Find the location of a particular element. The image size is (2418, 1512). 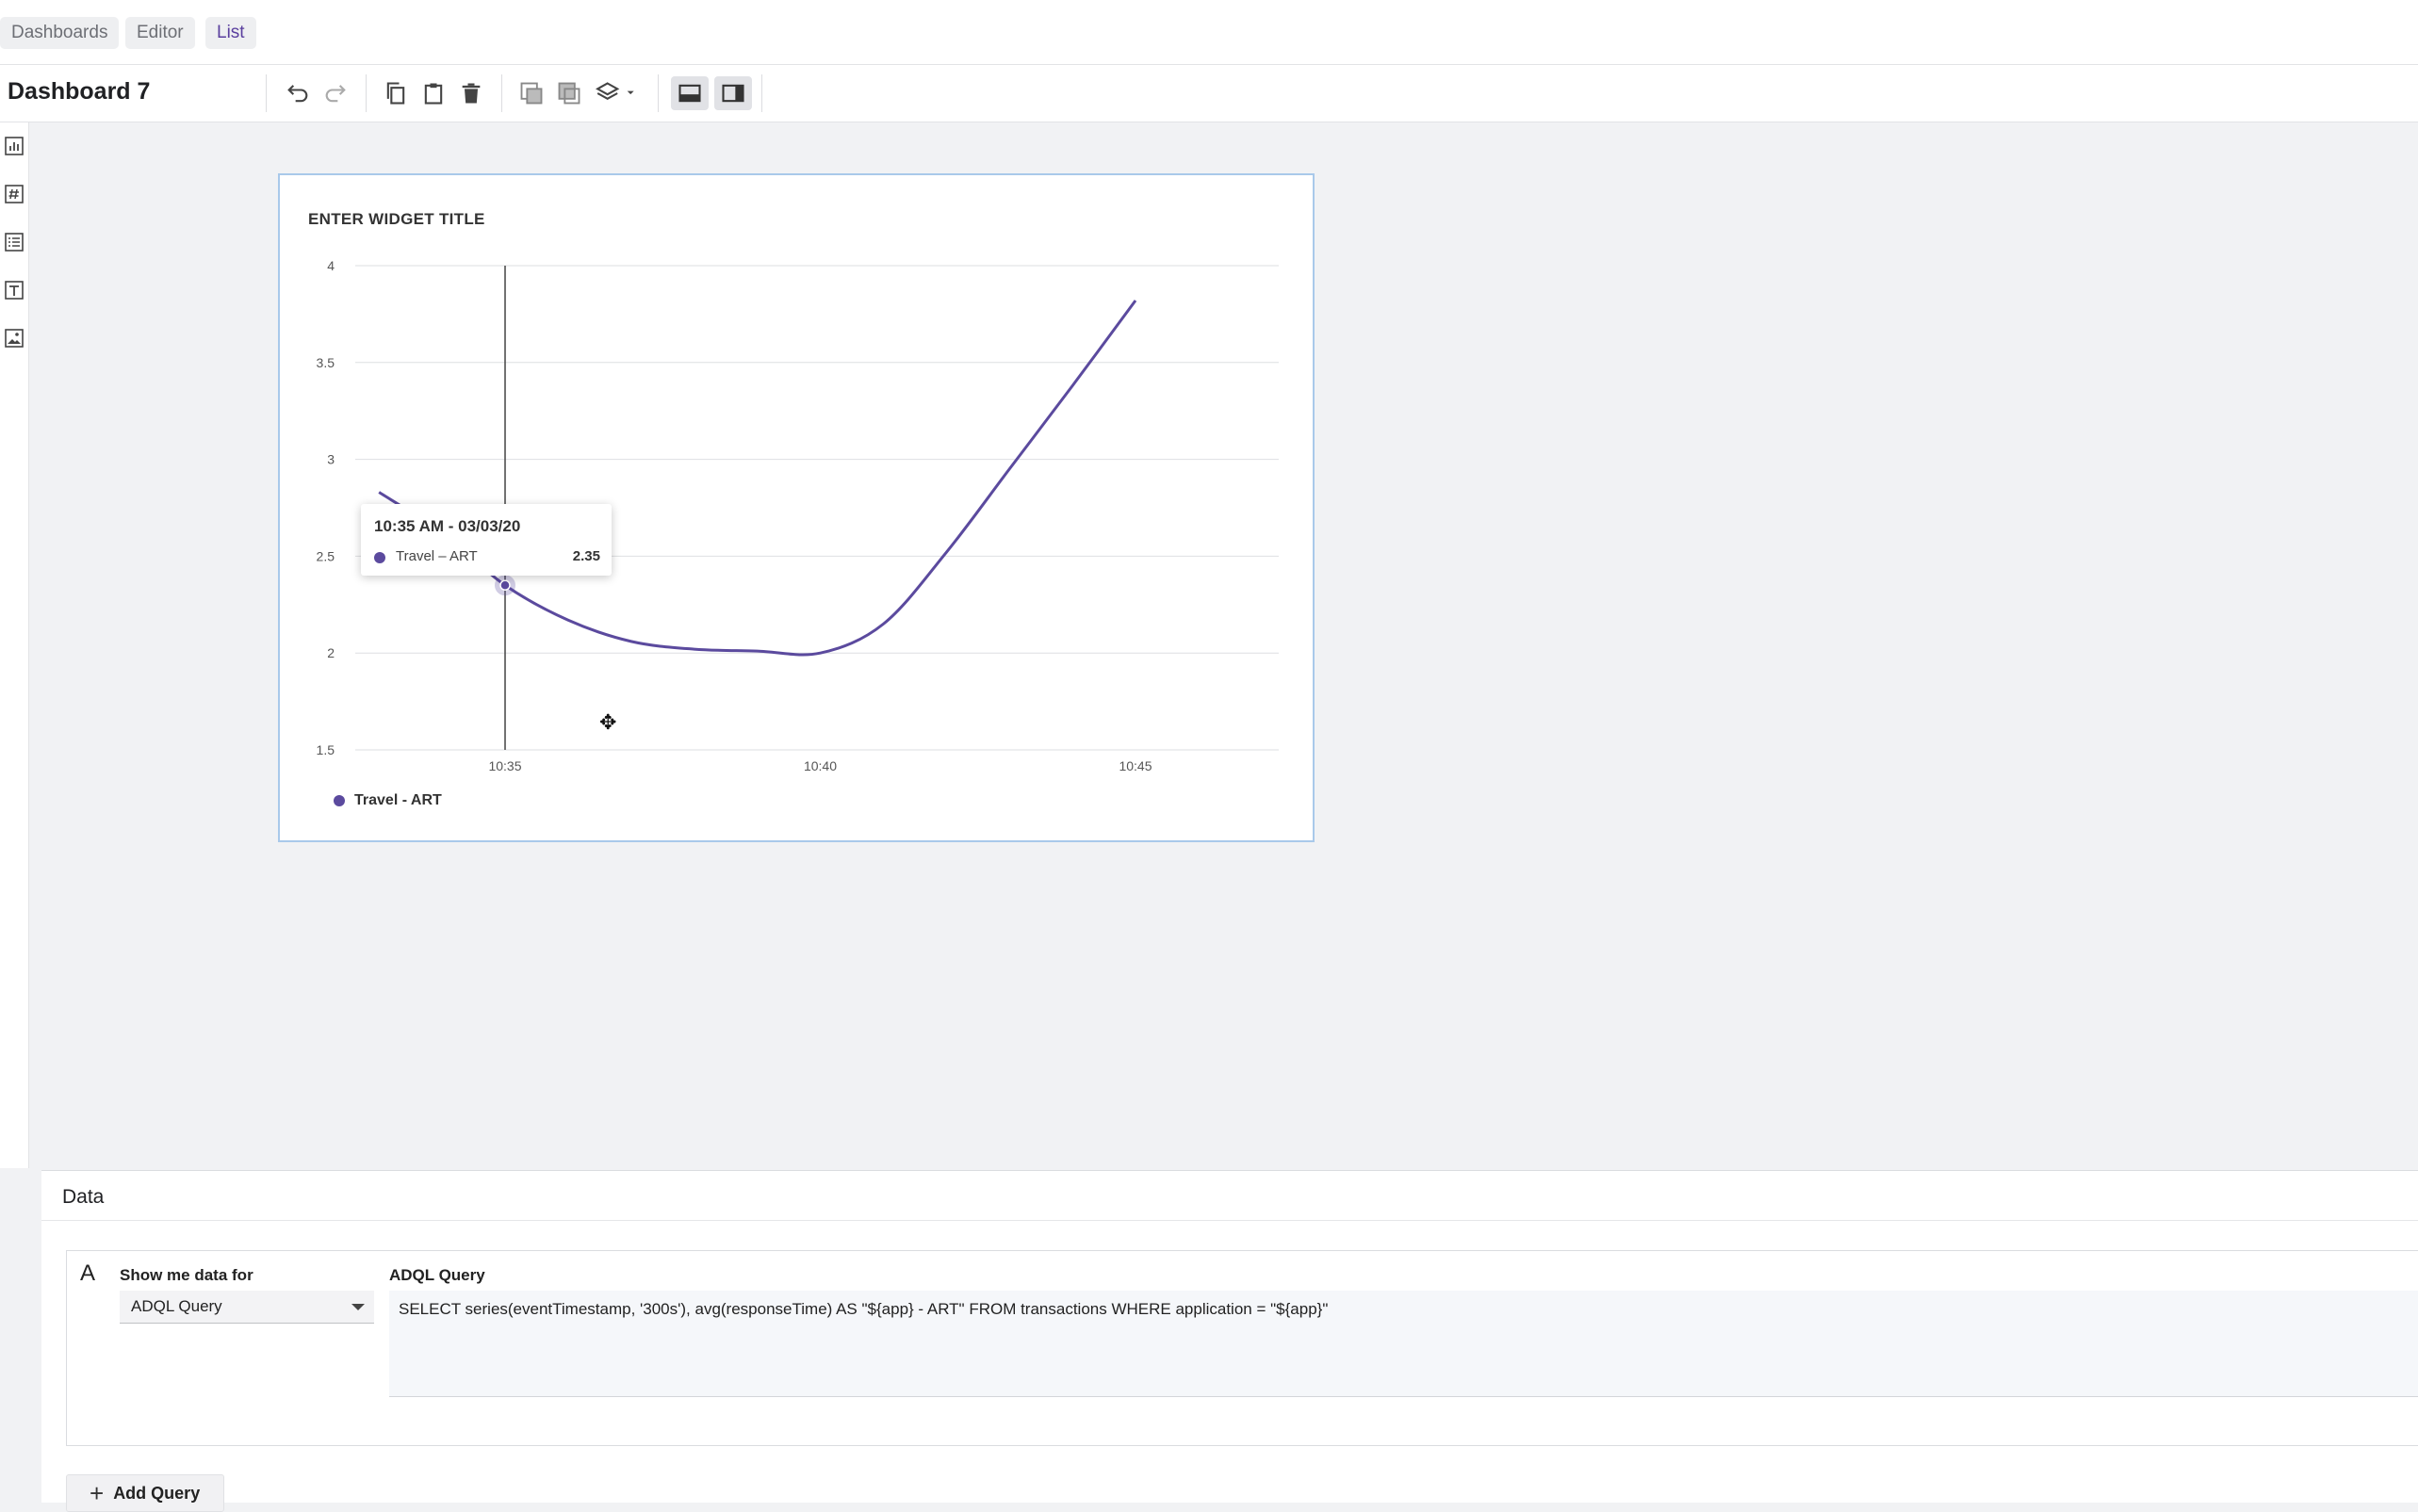

chevron-down-icon is located at coordinates (358, 1307).